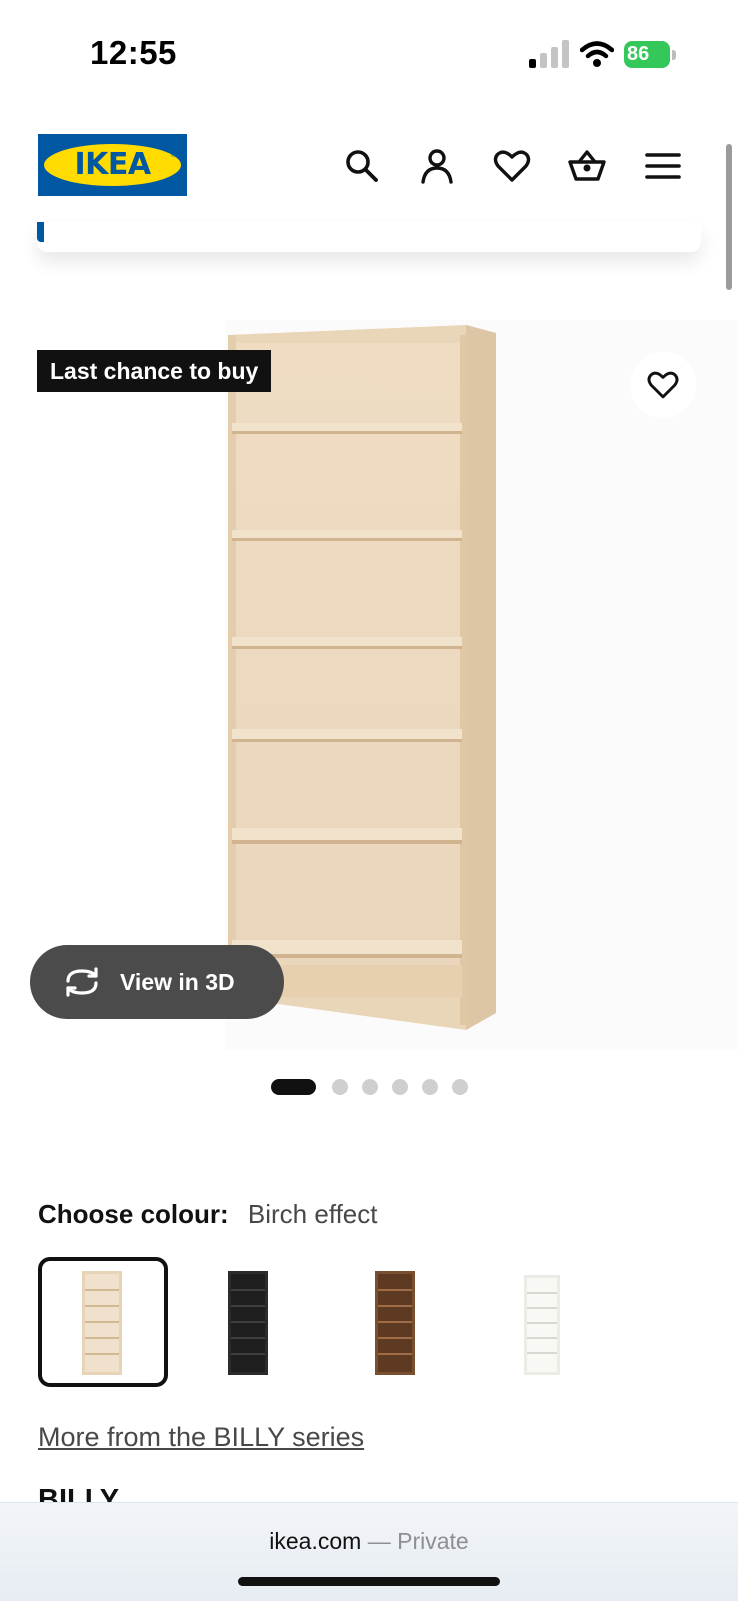  I want to click on logo-text: IKEA, so click(112, 164).